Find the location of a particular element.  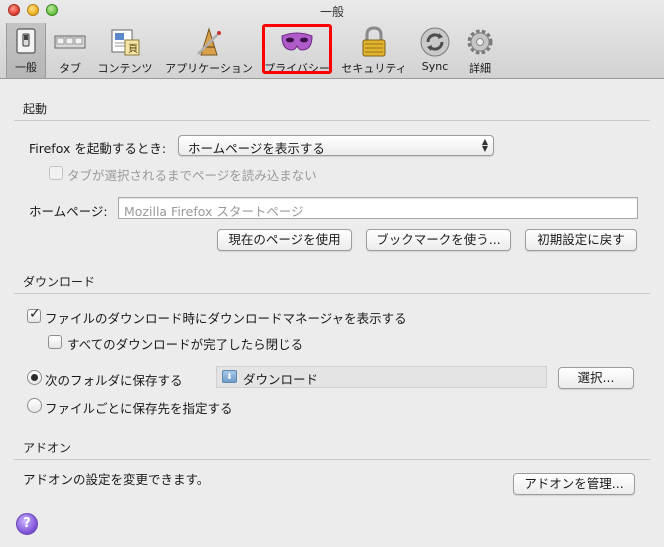

help-button: ? is located at coordinates (27, 524).